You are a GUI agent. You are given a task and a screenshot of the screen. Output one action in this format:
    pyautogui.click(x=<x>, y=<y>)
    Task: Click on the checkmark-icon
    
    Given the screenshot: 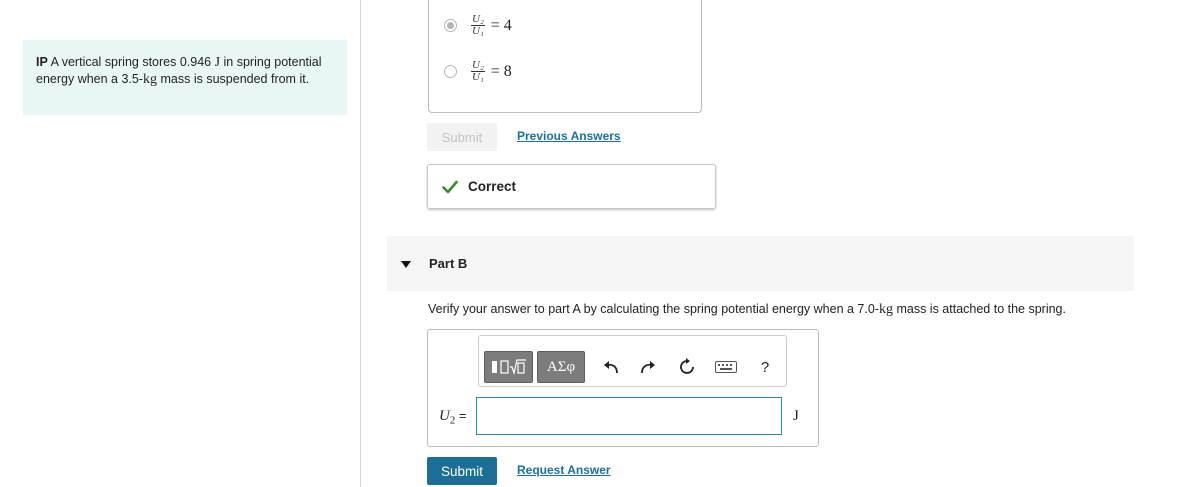 What is the action you would take?
    pyautogui.click(x=450, y=186)
    